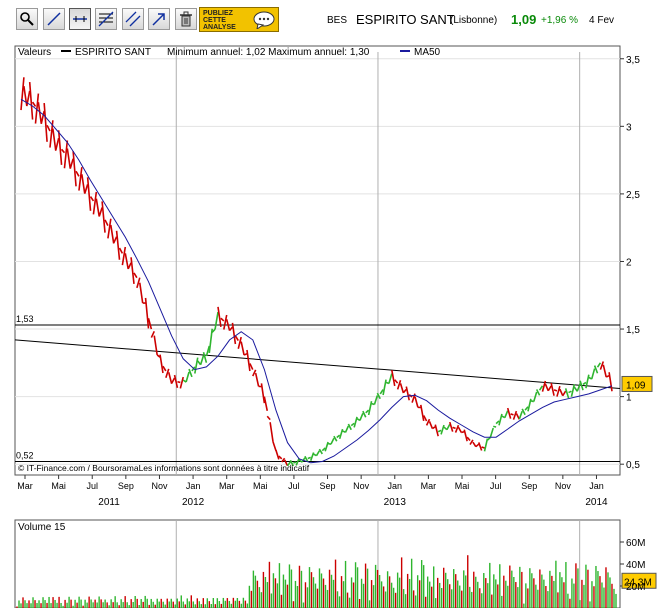 Image resolution: width=670 pixels, height=608 pixels. I want to click on volume-tick-label: 20M, so click(635, 587).